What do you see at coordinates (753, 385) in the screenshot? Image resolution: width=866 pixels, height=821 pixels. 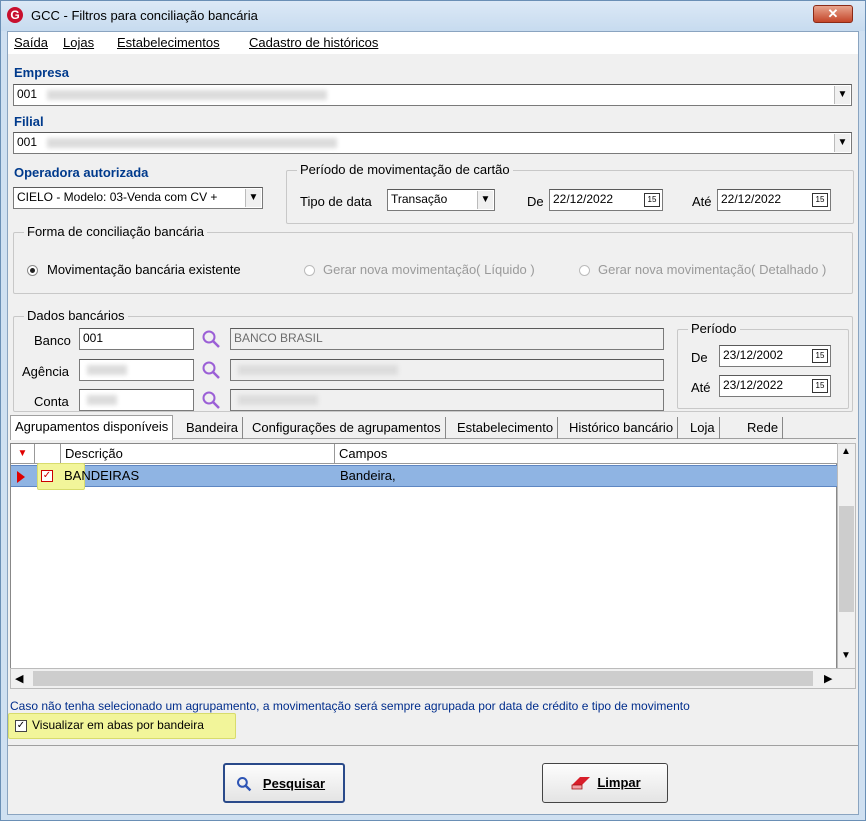 I see `periodo-ate-value: 23/12/2022` at bounding box center [753, 385].